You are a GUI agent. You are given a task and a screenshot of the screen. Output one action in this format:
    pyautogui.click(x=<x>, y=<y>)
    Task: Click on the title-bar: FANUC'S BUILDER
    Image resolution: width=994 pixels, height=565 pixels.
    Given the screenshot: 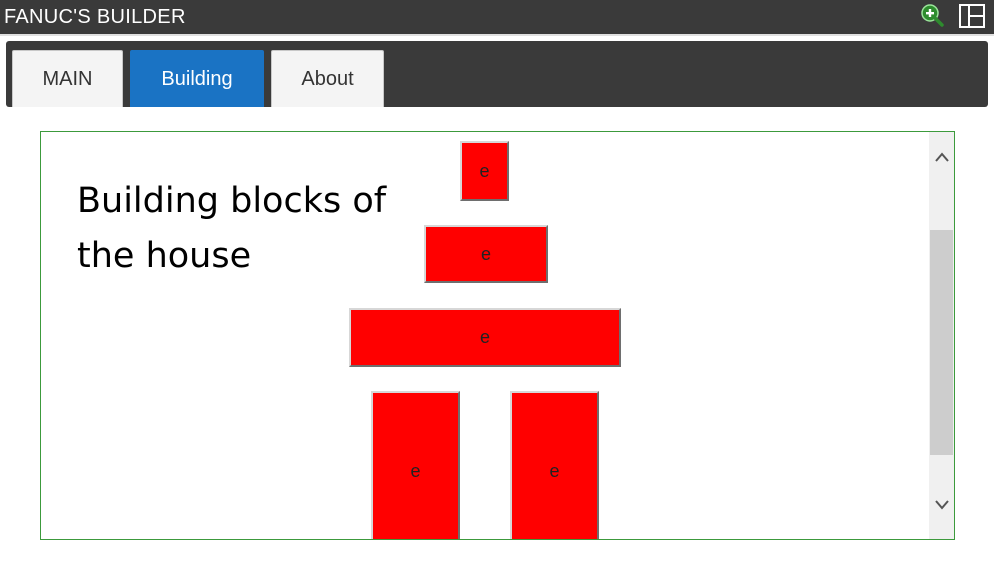 What is the action you would take?
    pyautogui.click(x=497, y=18)
    